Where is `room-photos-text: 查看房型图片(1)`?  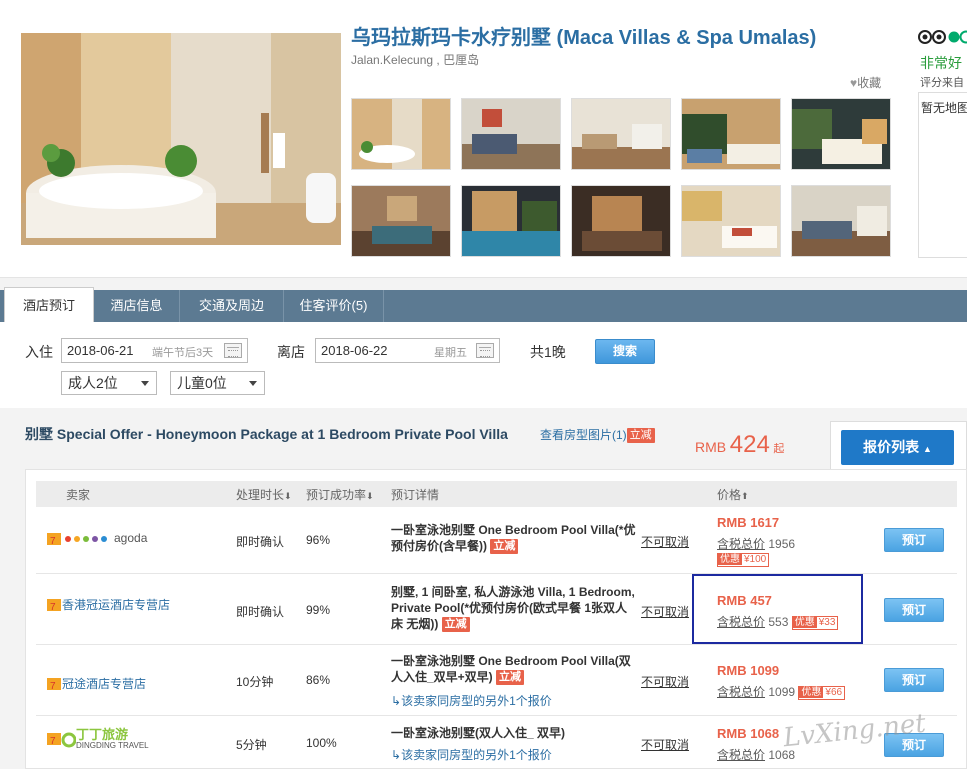 room-photos-text: 查看房型图片(1) is located at coordinates (583, 435).